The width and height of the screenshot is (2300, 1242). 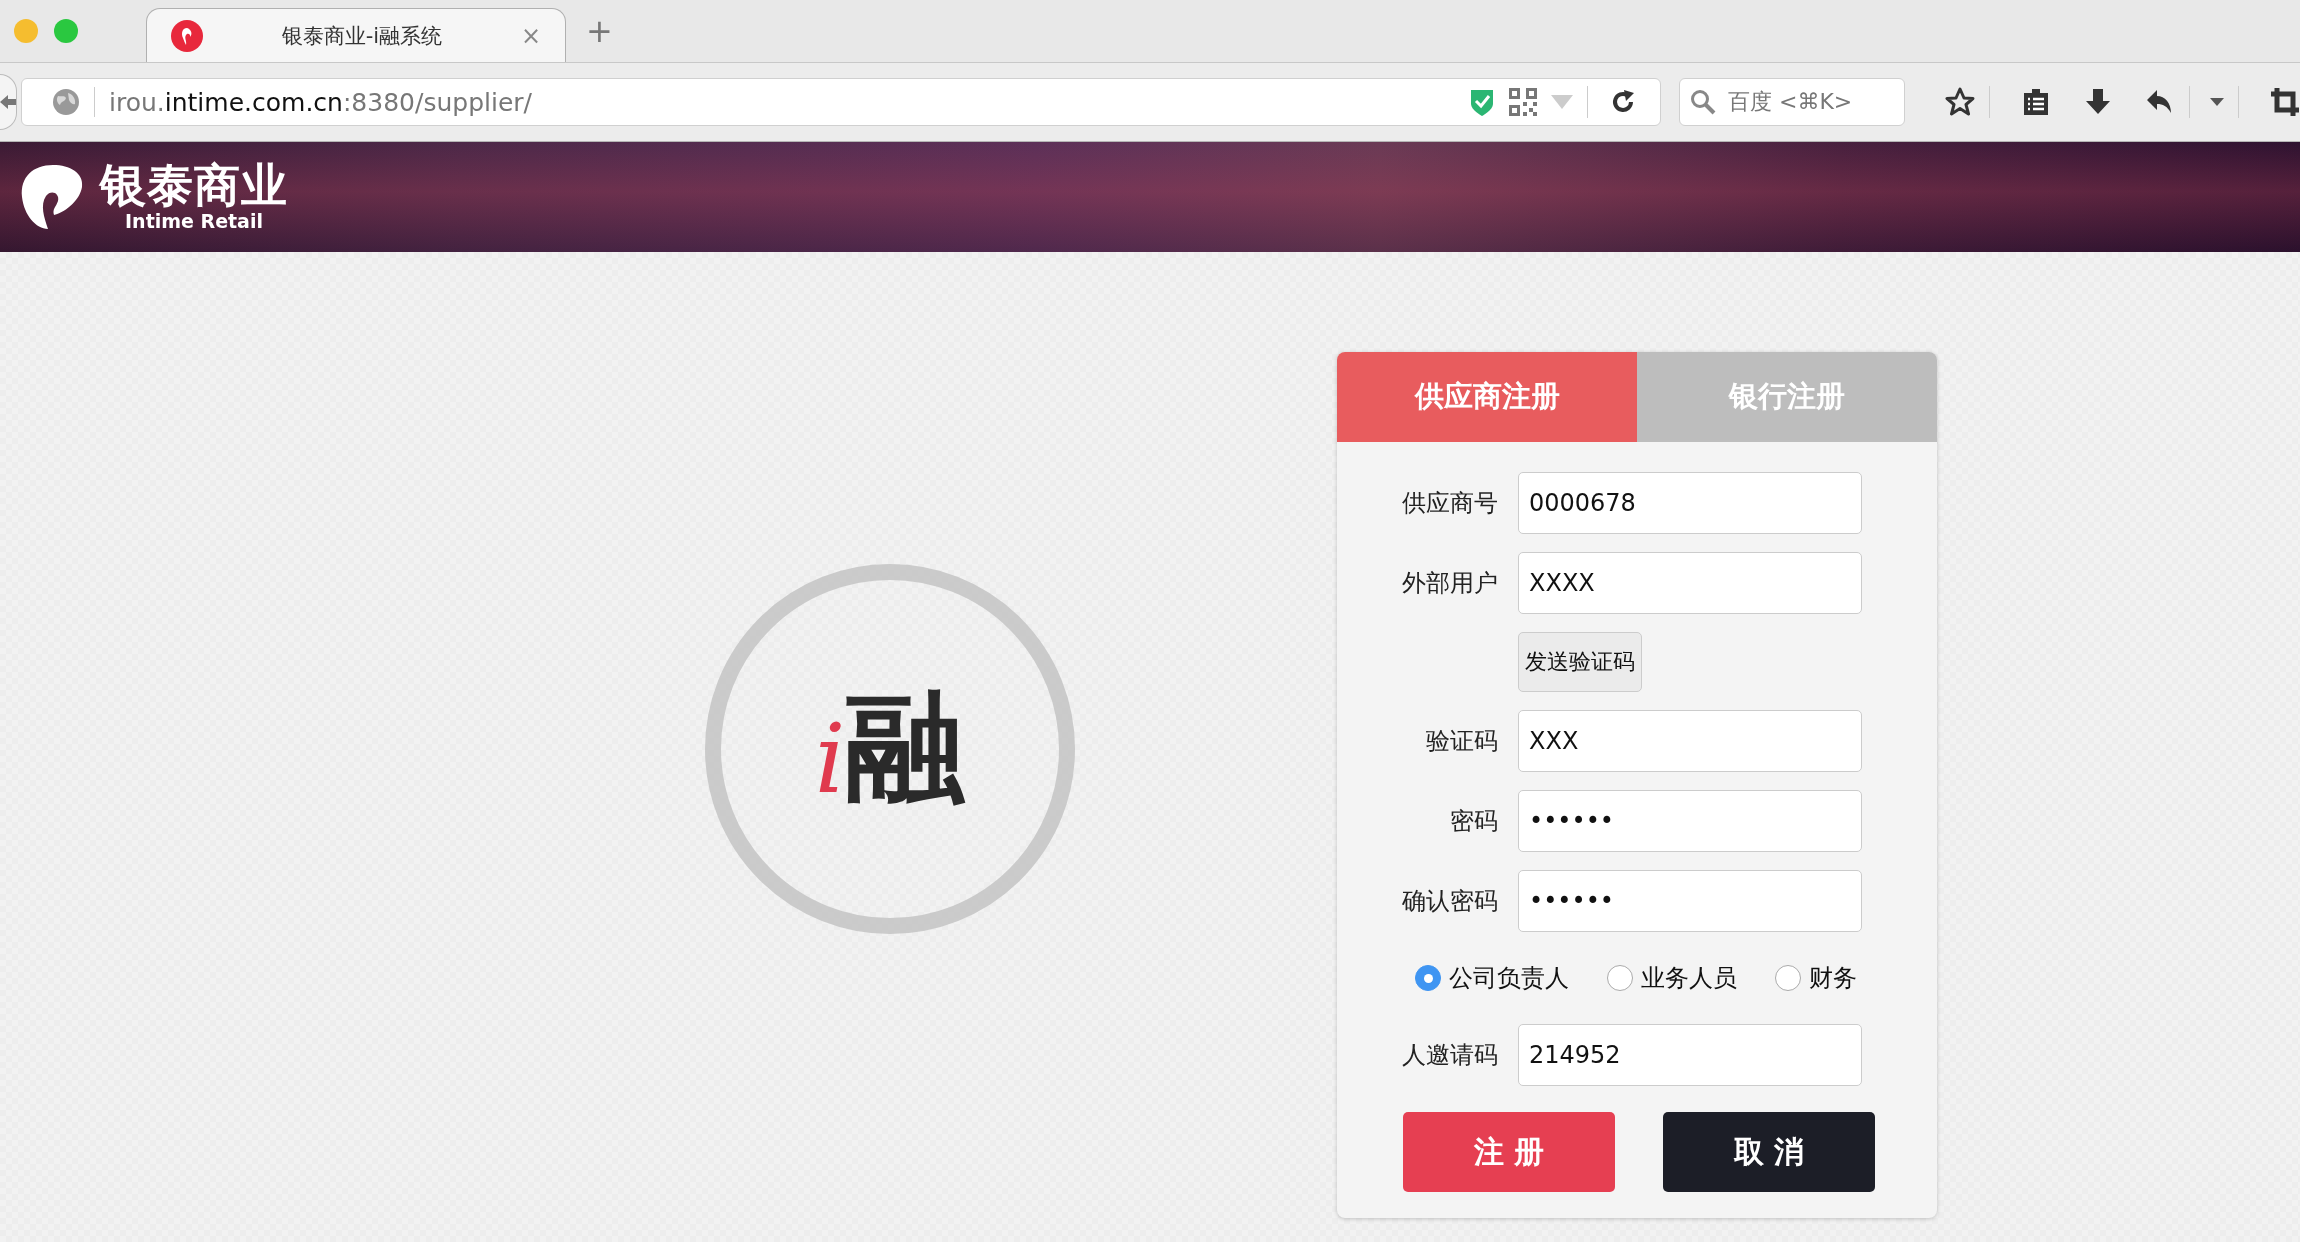 I want to click on globe-icon, so click(x=66, y=102).